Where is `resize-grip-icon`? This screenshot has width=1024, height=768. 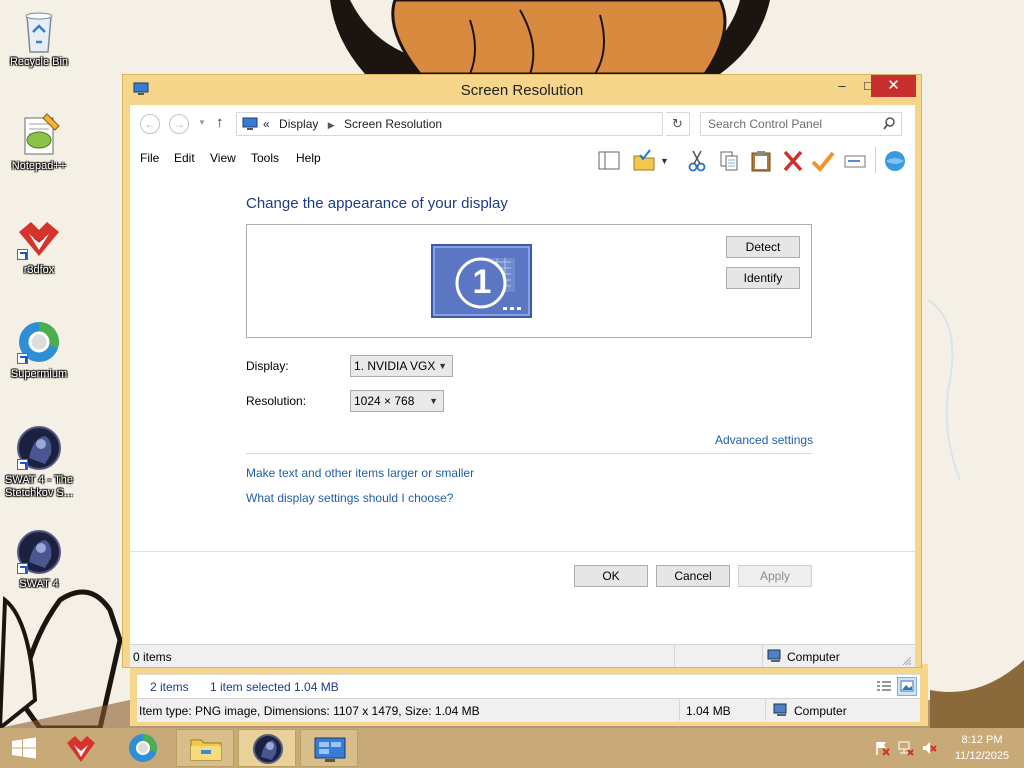
resize-grip-icon is located at coordinates (907, 660).